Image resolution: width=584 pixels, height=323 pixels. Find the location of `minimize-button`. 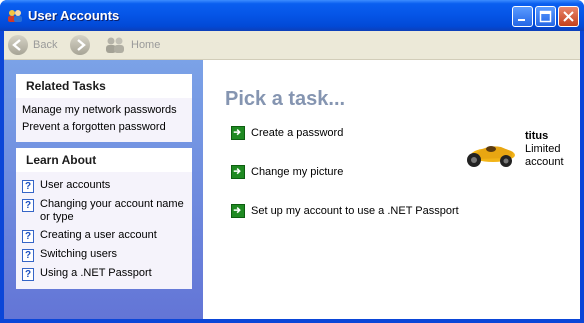

minimize-button is located at coordinates (522, 16).